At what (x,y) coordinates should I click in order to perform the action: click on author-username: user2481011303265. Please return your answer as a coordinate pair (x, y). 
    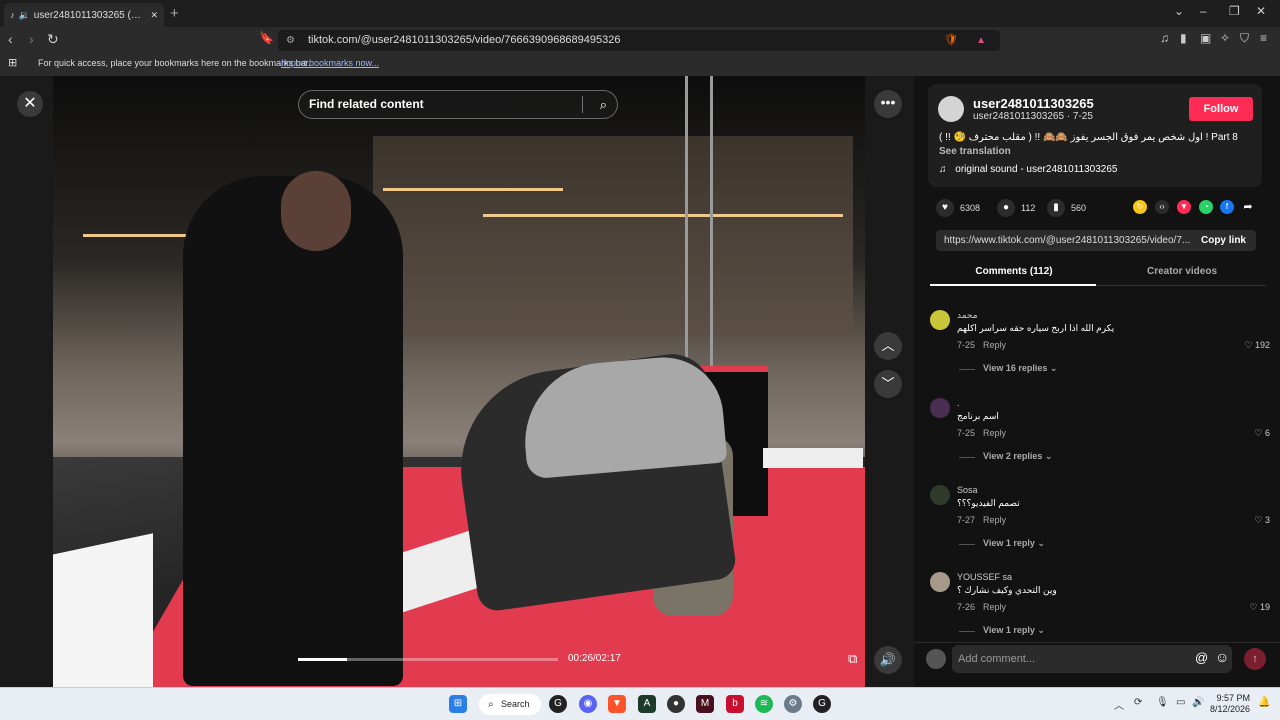
    Looking at the image, I should click on (1033, 103).